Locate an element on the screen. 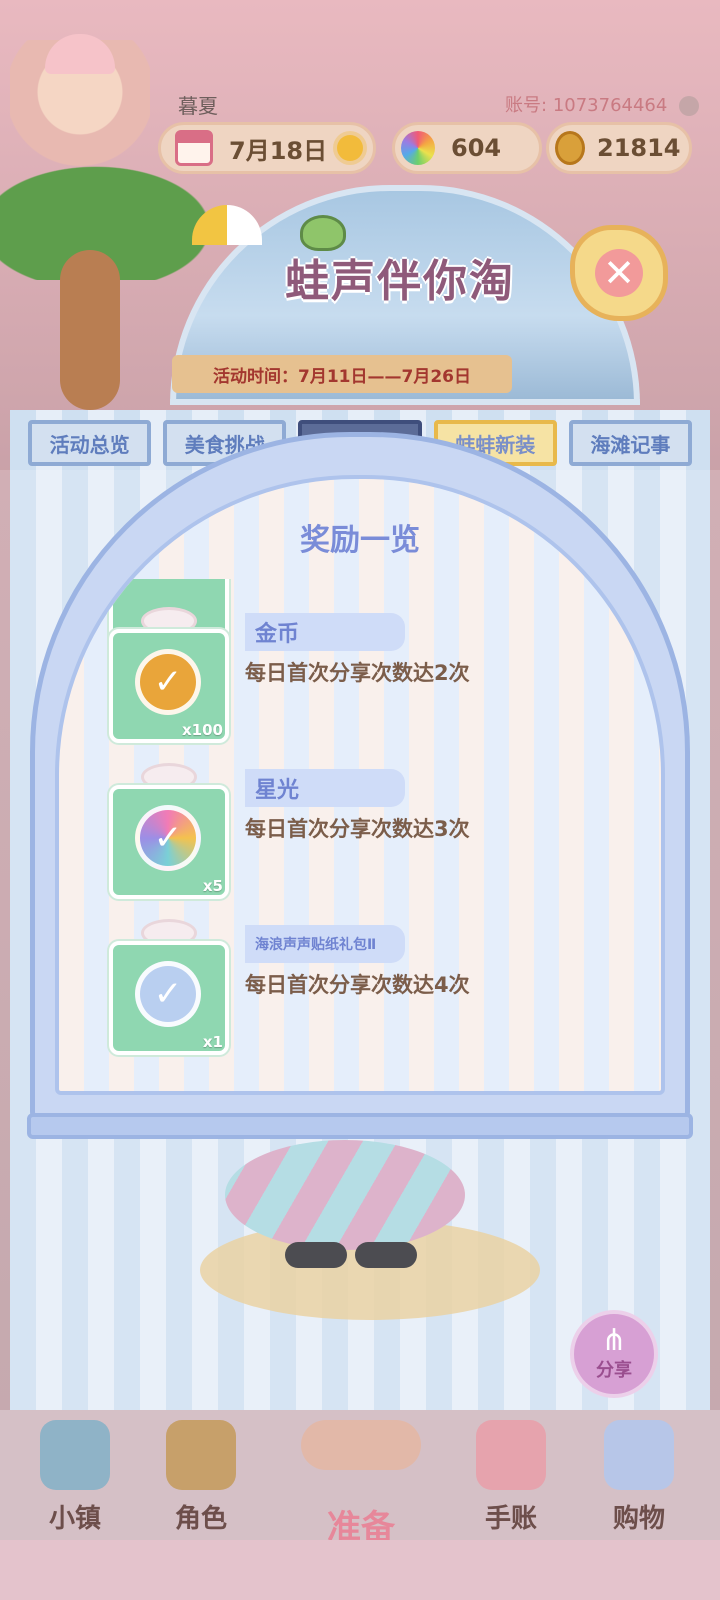  umbrella-icon is located at coordinates (227, 225).